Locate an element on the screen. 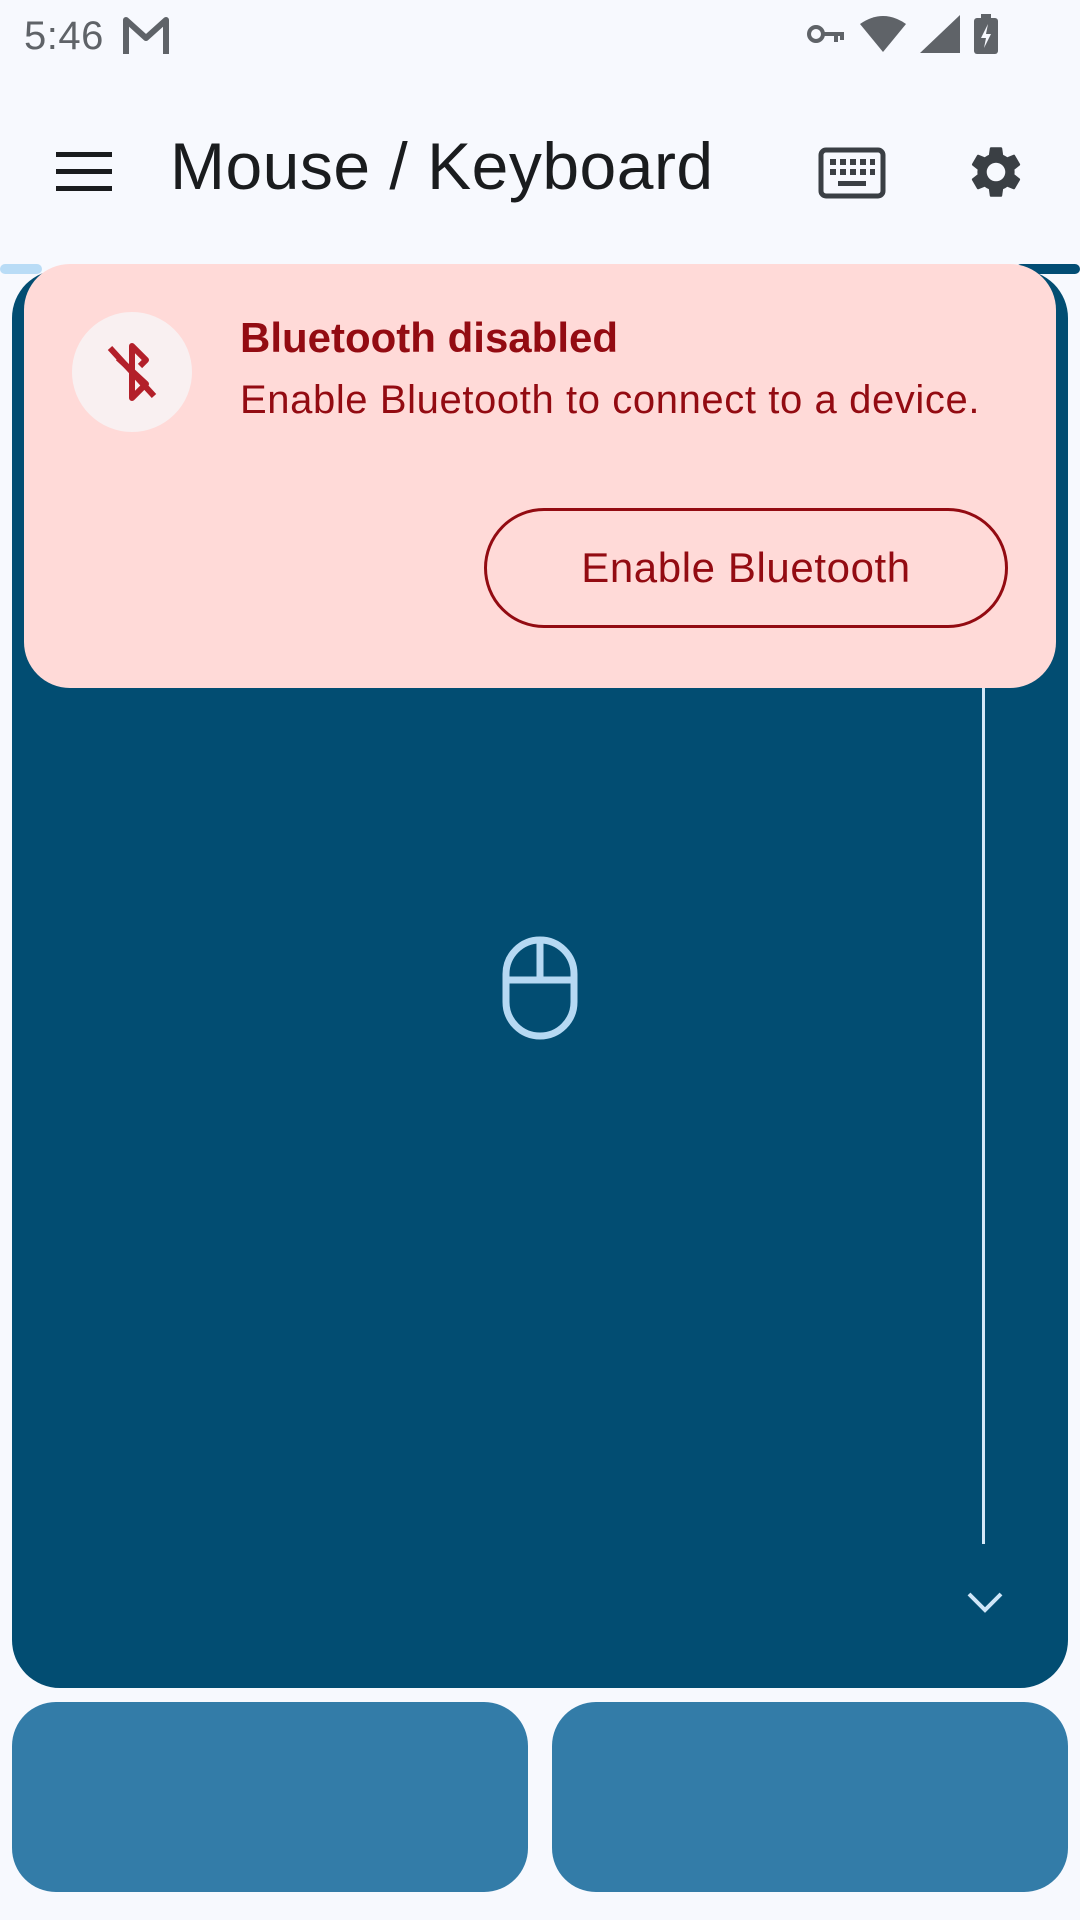  status-bar: 5:46 is located at coordinates (540, 37).